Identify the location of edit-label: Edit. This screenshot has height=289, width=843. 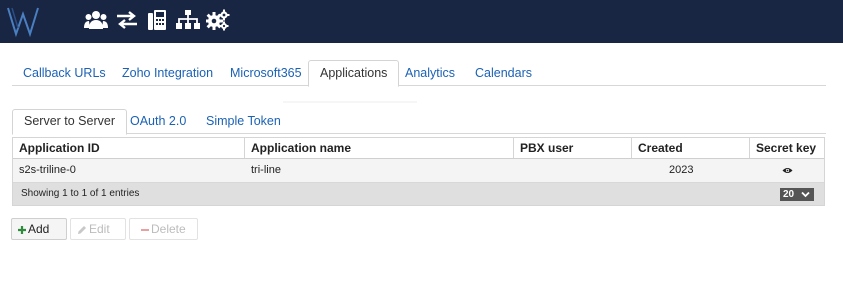
(99, 229).